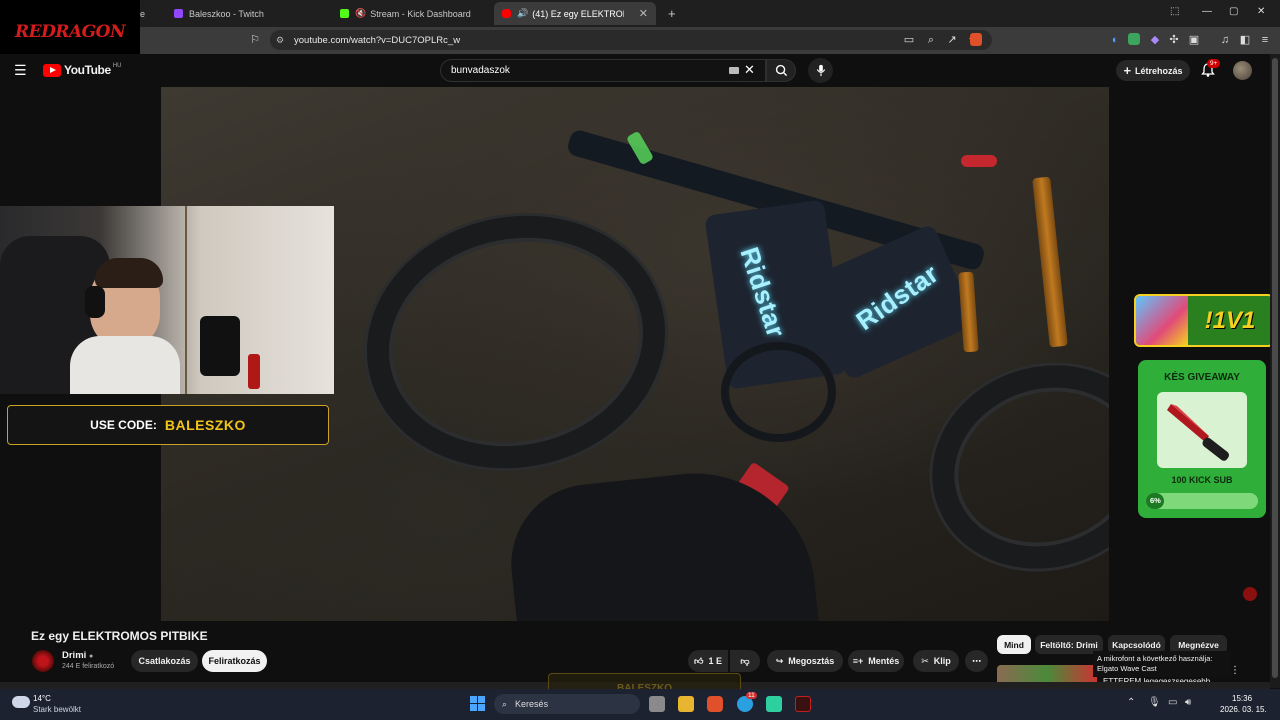 This screenshot has width=1280, height=720. Describe the element at coordinates (811, 661) in the screenshot. I see `share-label: Megosztás` at that location.